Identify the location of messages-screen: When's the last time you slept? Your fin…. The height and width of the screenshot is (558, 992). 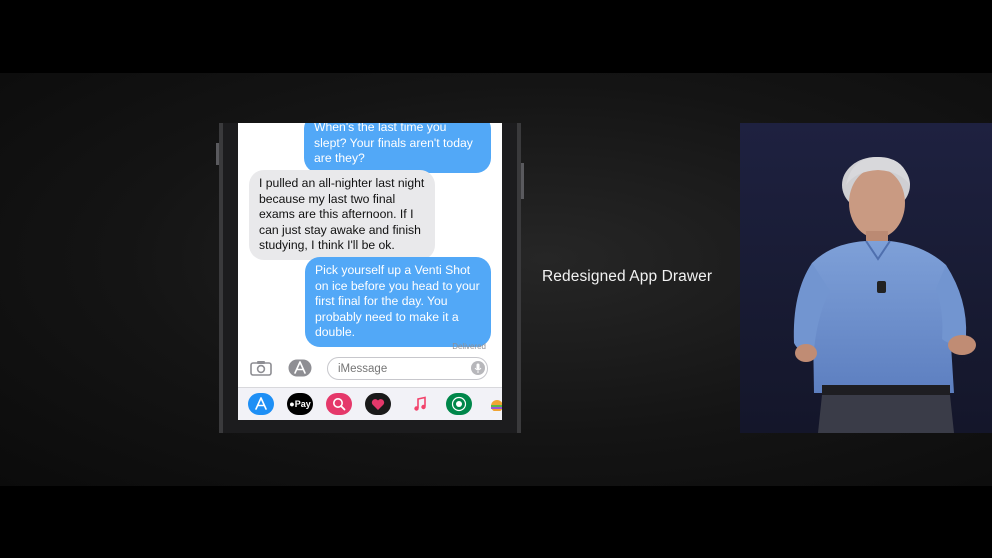
(370, 271).